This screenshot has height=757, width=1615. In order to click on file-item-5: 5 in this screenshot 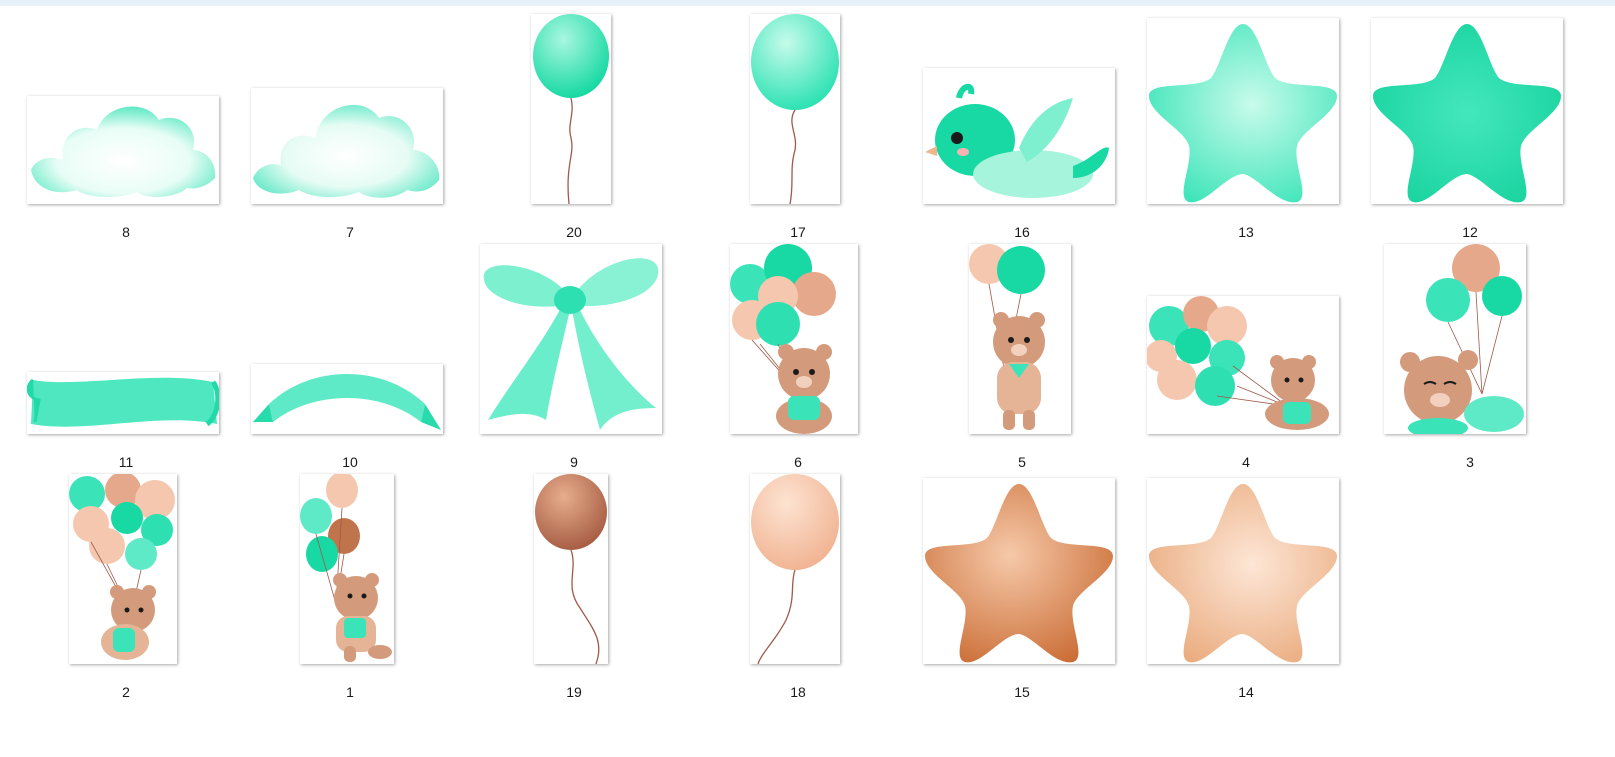, I will do `click(1022, 355)`.